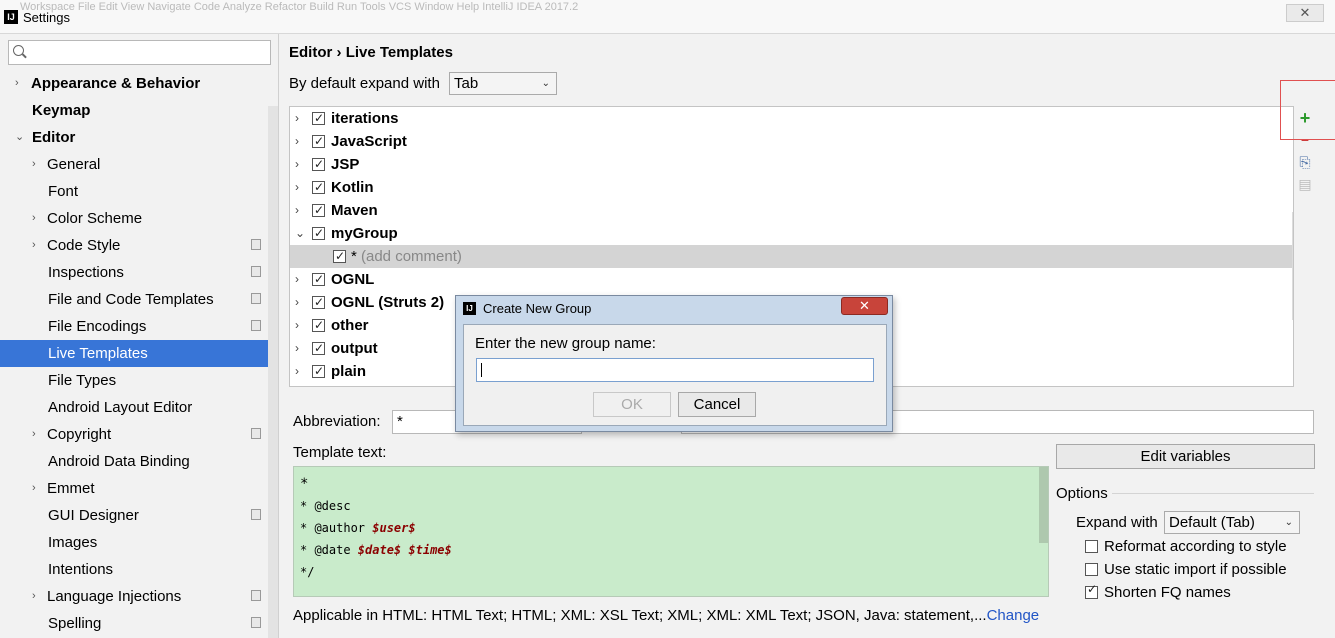  What do you see at coordinates (399, 52) in the screenshot?
I see `breadcrumb-current: Live Templates` at bounding box center [399, 52].